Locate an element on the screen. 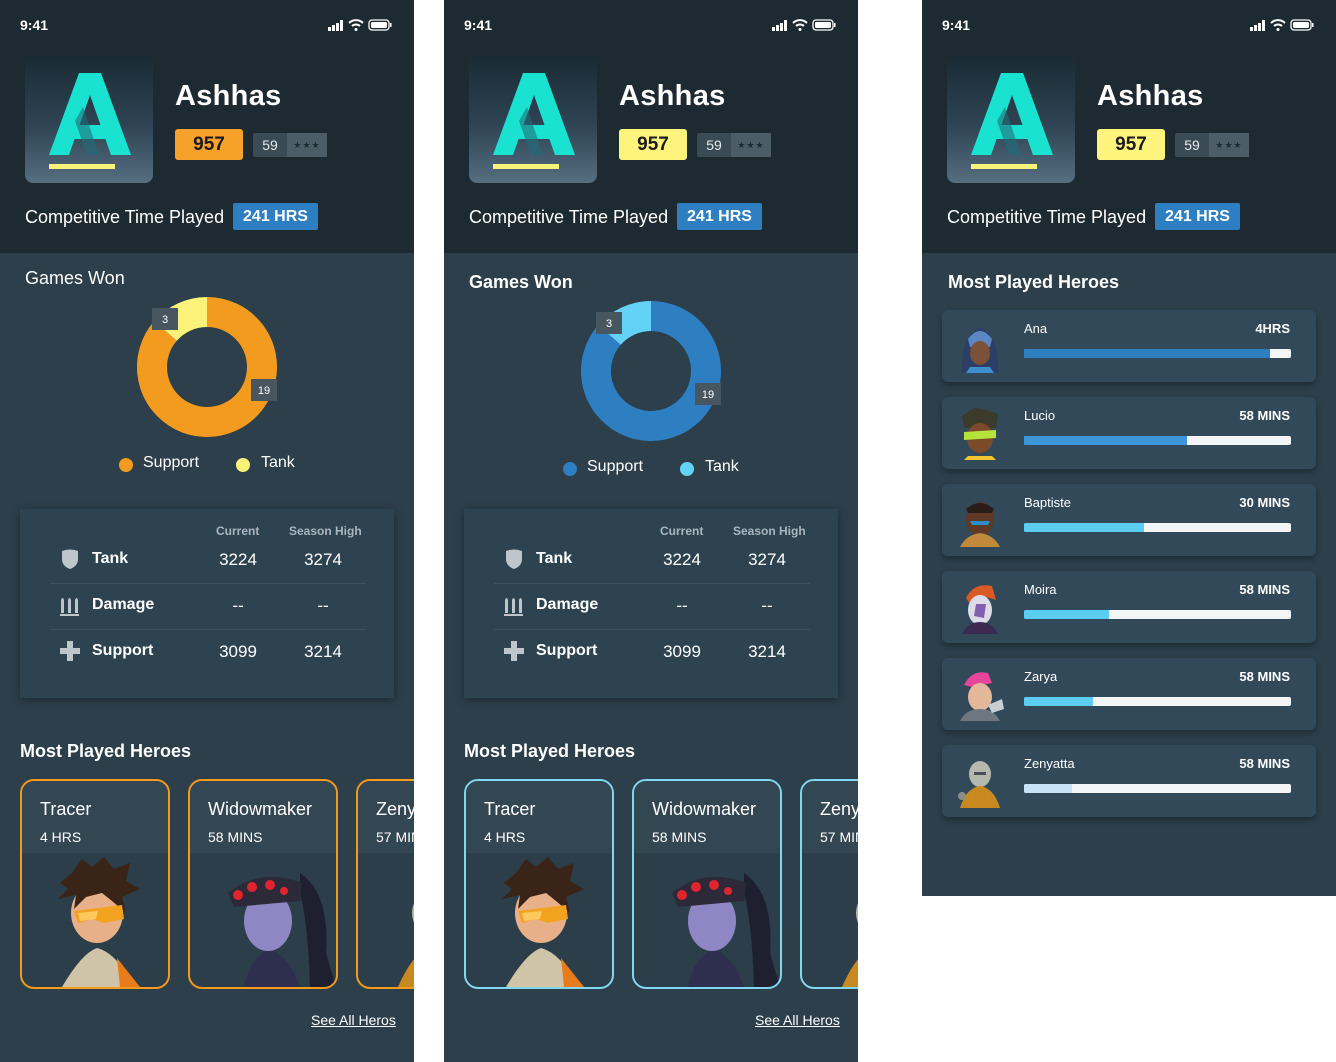  hero-row-baptiste: Baptiste 30 MINS is located at coordinates (1129, 520).